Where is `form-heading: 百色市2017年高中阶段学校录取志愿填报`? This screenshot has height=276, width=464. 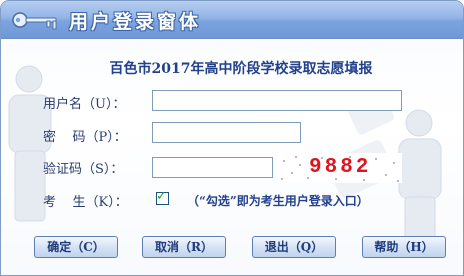
form-heading: 百色市2017年高中阶段学校录取志愿填报 is located at coordinates (241, 69).